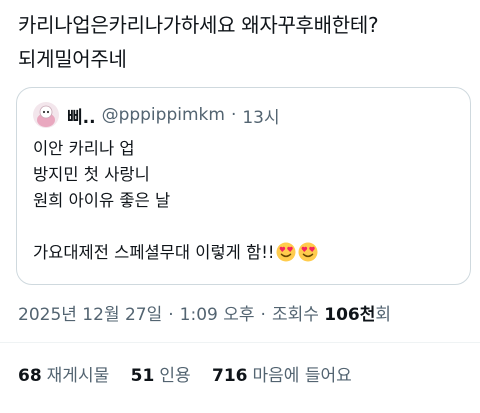  Describe the element at coordinates (91, 174) in the screenshot. I see `quoted-text-line: 방지민 첫 사랑니` at that location.